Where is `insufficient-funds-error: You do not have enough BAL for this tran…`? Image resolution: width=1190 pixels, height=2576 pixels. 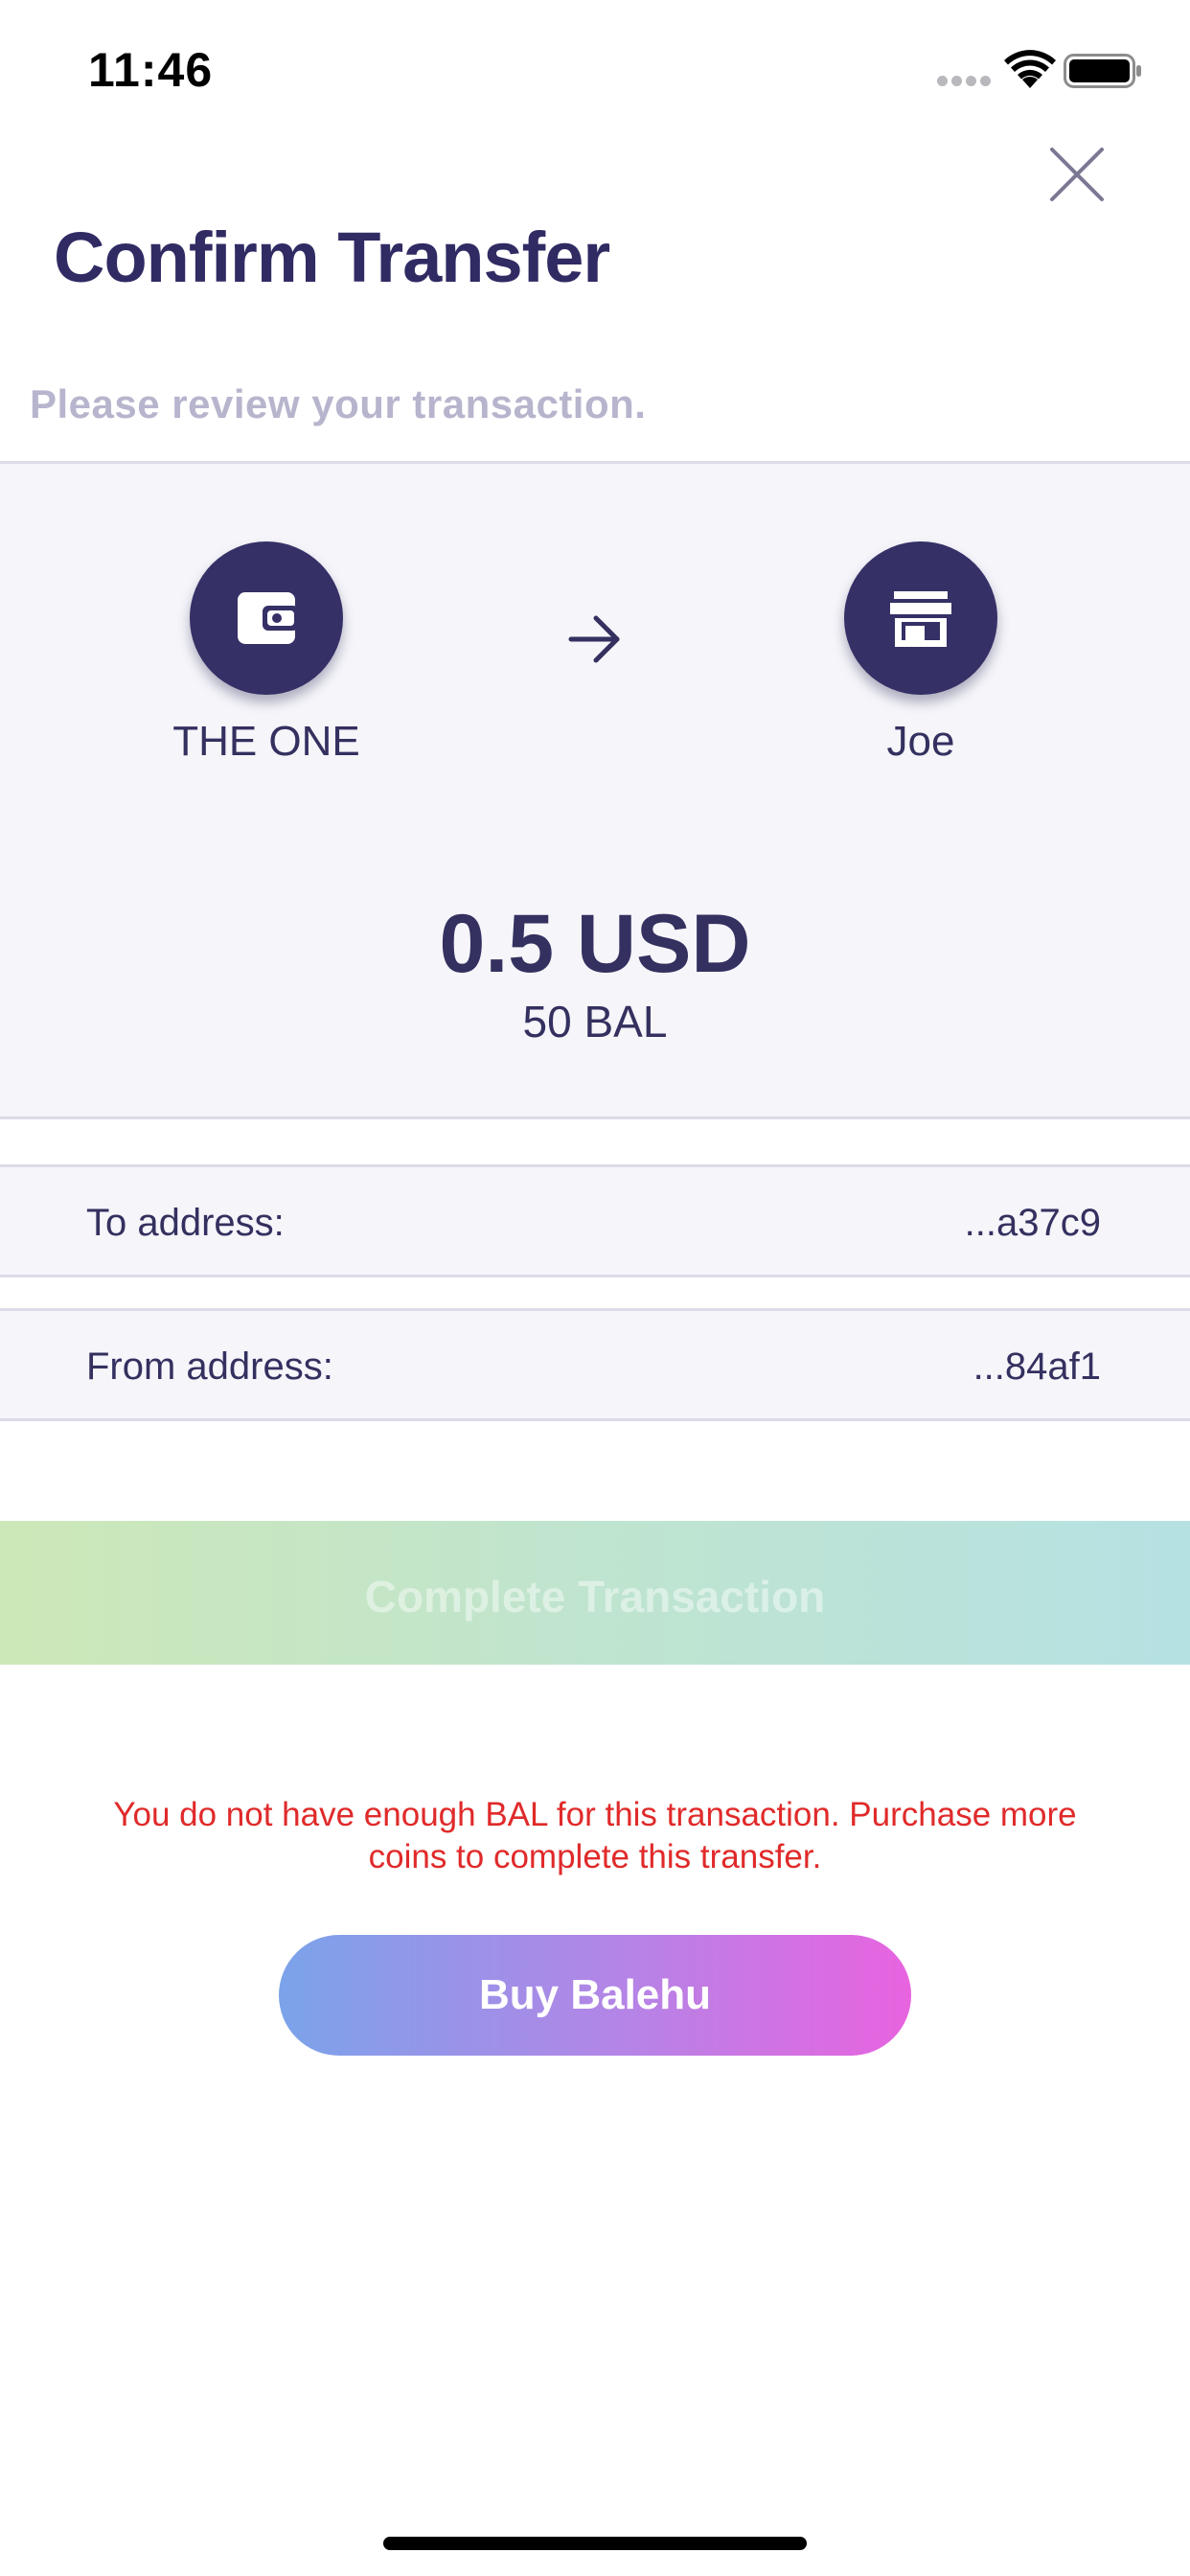
insufficient-funds-error: You do not have enough BAL for this tran… is located at coordinates (595, 1835).